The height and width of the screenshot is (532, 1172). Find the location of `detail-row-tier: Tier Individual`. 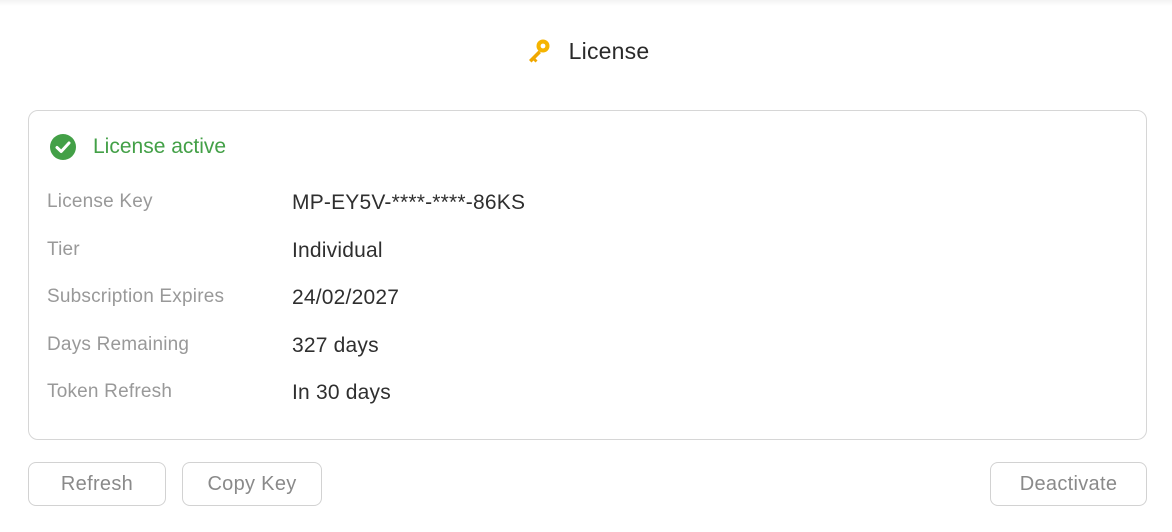

detail-row-tier: Tier Individual is located at coordinates (587, 263).